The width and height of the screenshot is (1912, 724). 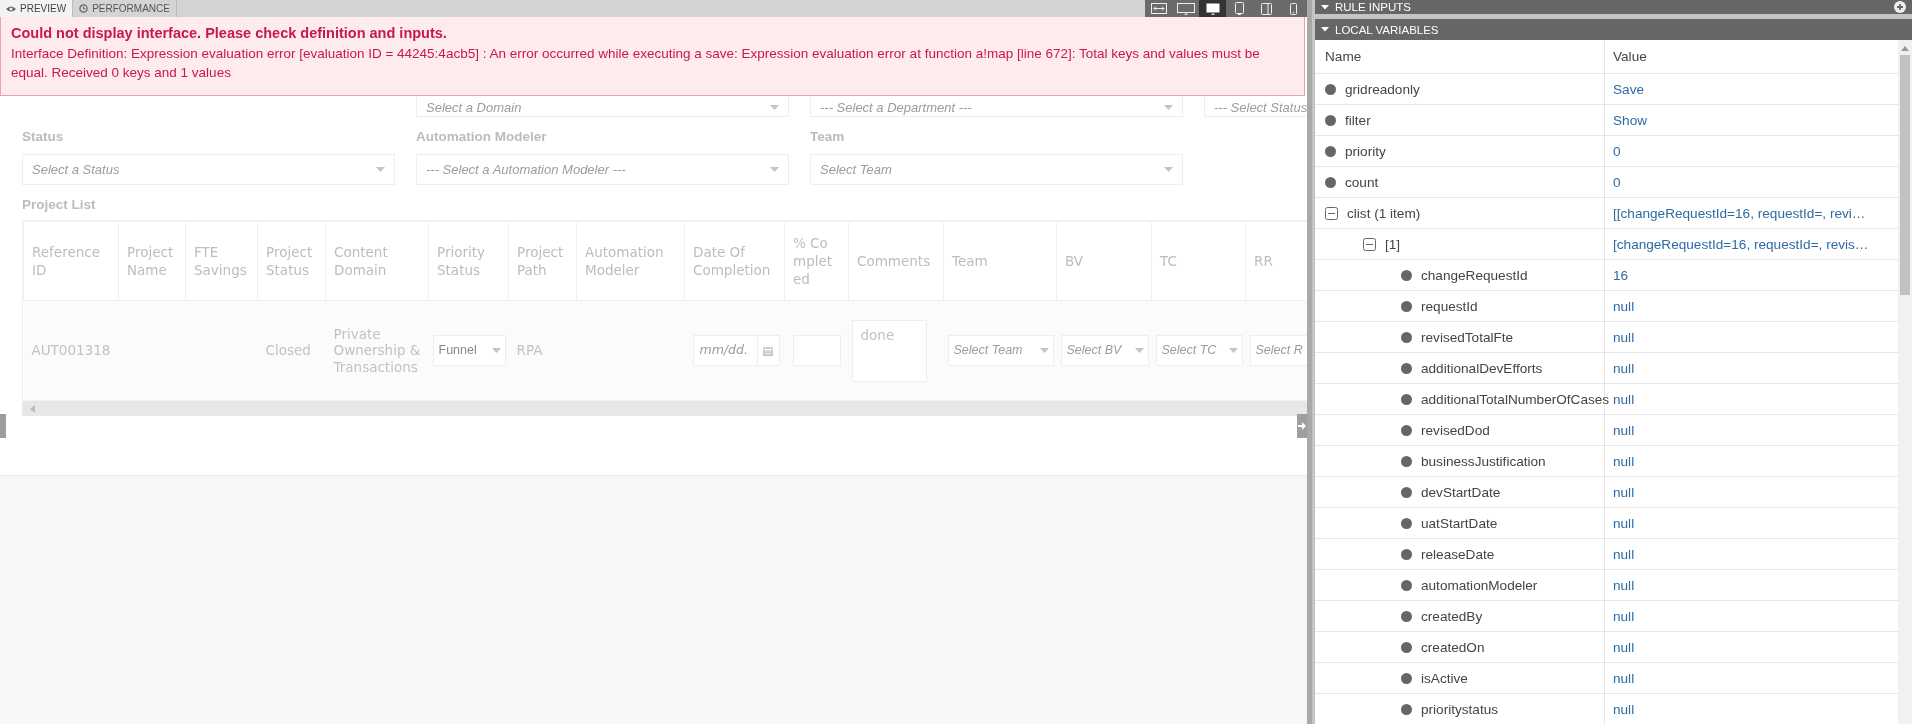 I want to click on variable-name: [1], so click(x=1393, y=244).